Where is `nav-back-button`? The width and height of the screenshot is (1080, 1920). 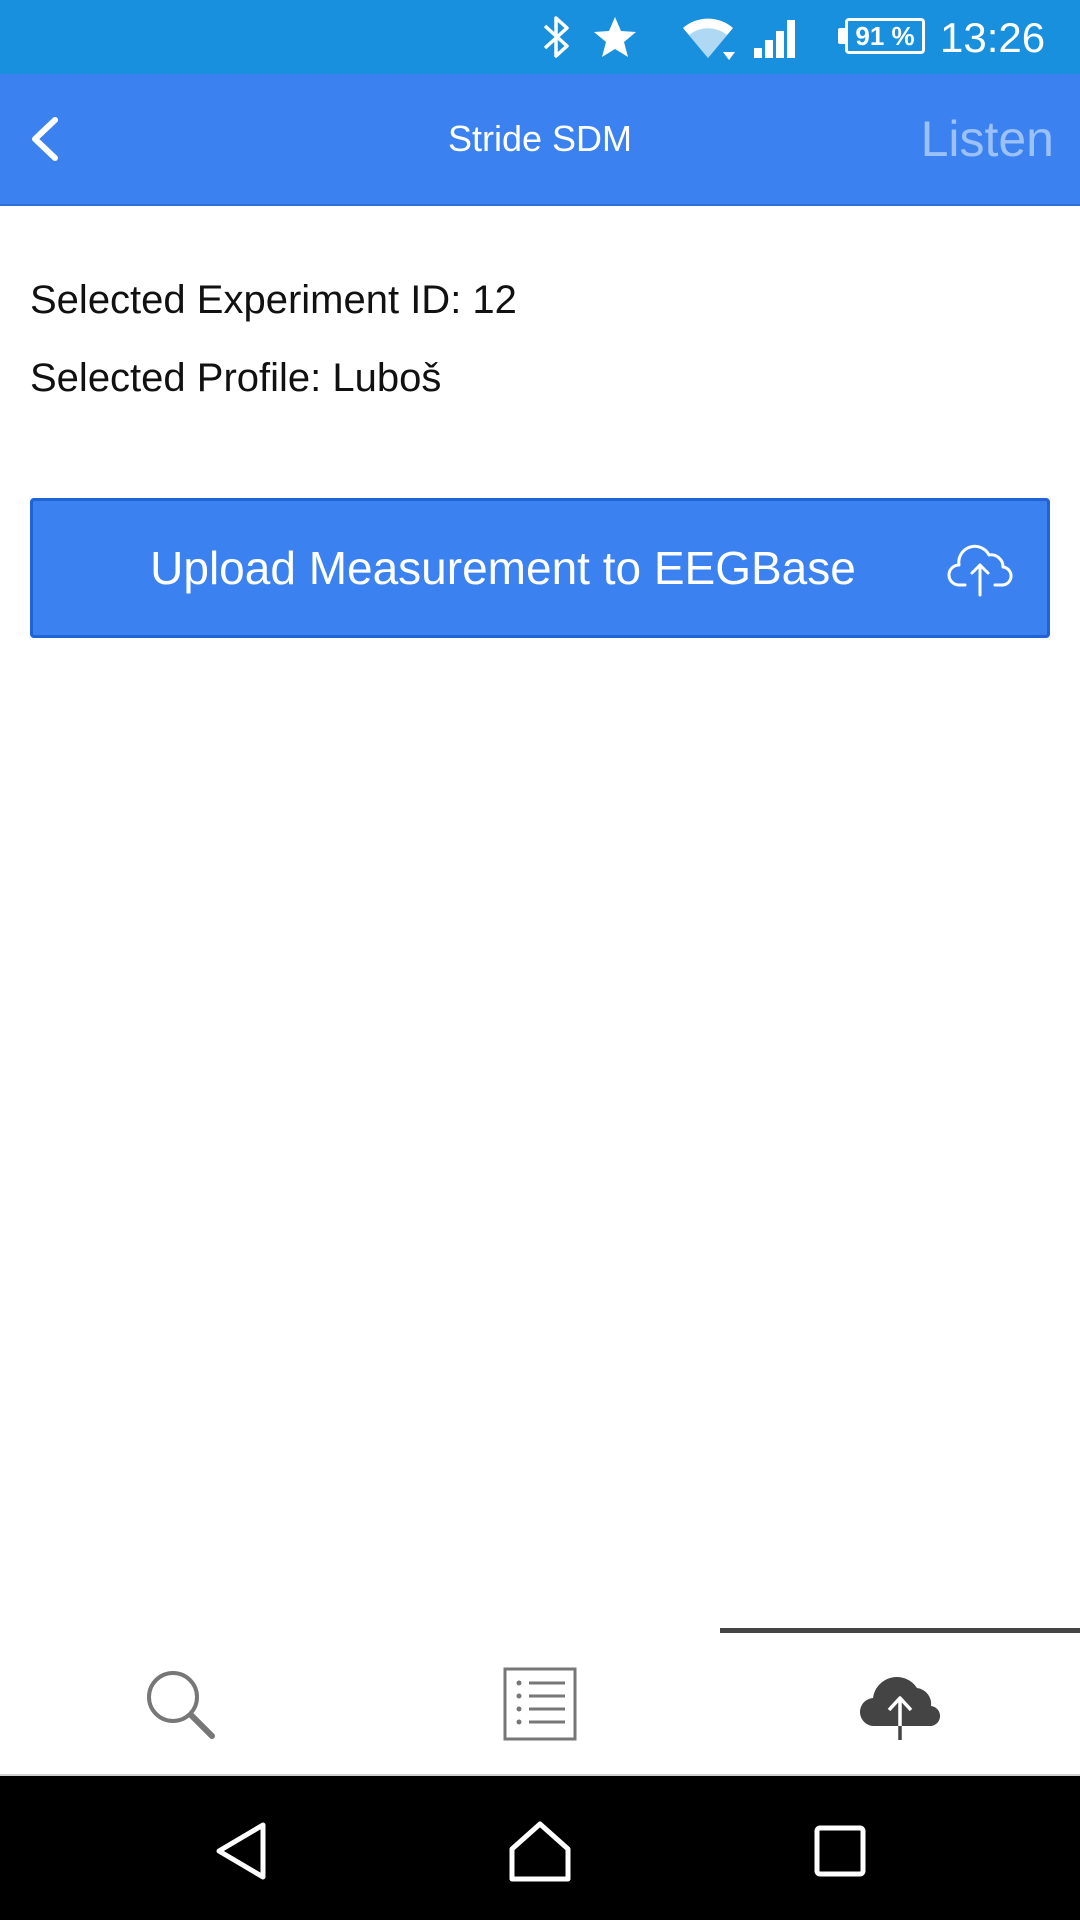
nav-back-button is located at coordinates (241, 1851).